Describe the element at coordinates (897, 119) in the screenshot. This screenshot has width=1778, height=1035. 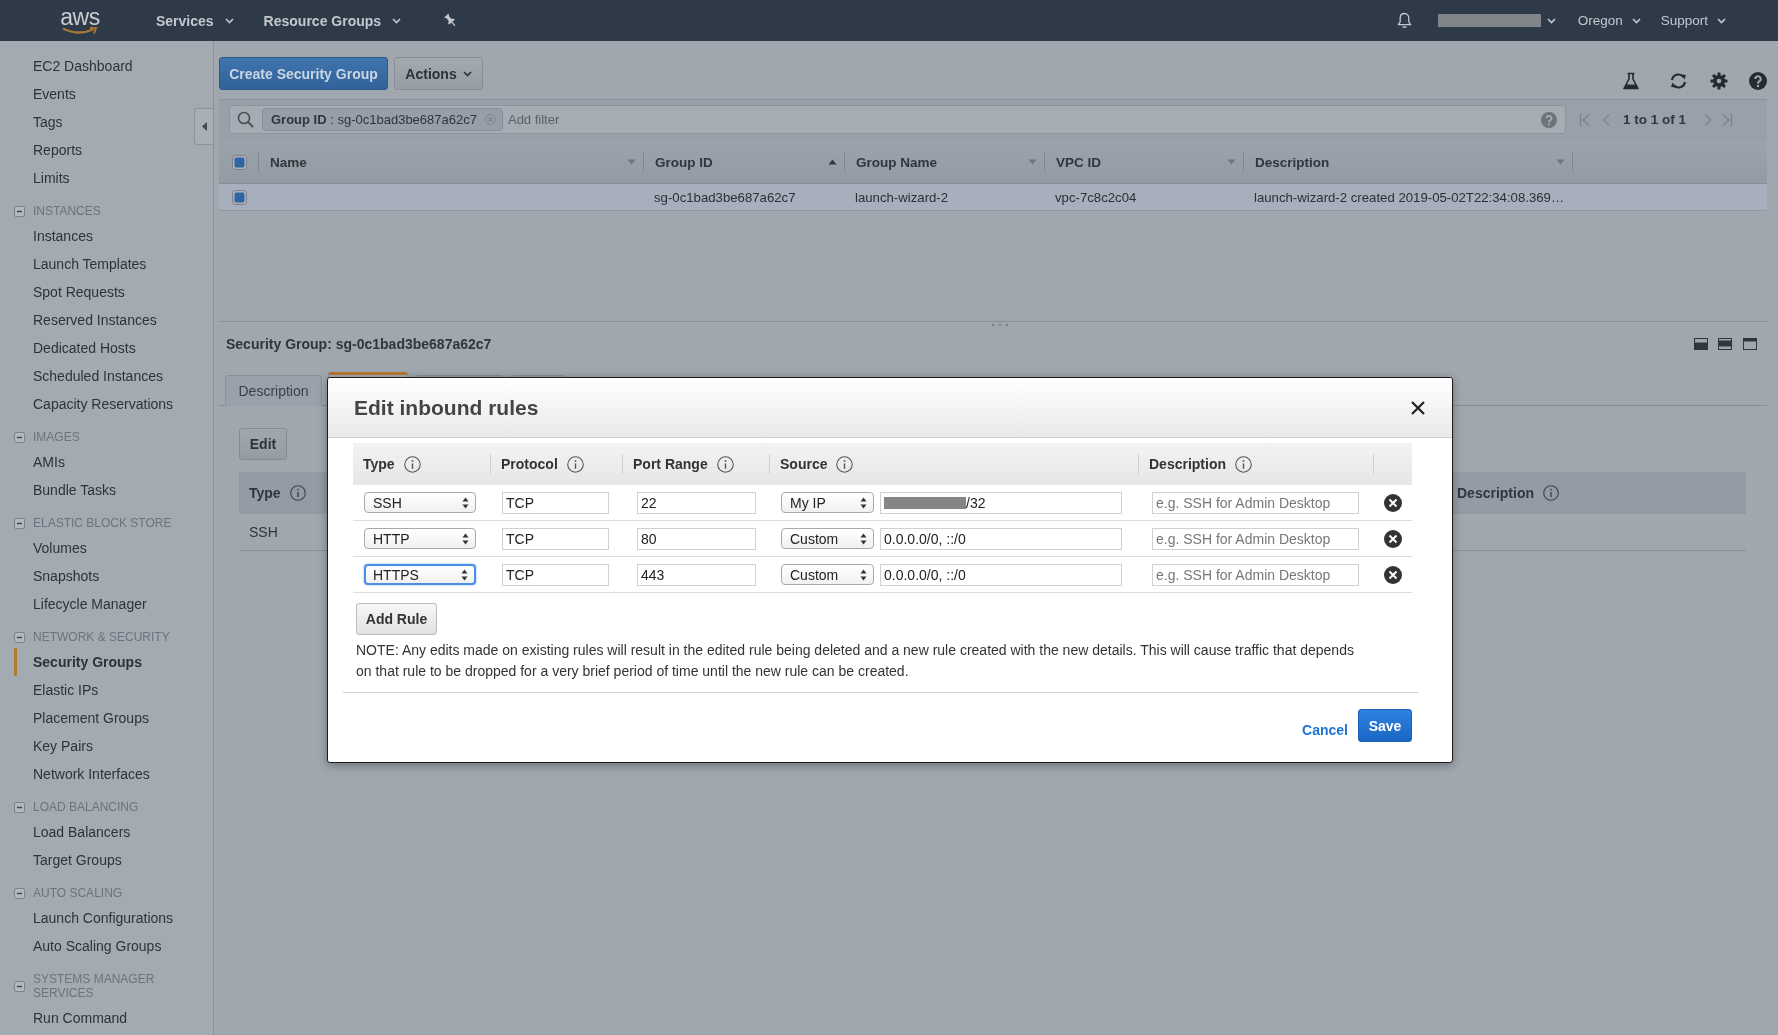
I see `filter-field: Group ID : sg-0c1bad3be687a62c7 Add filter` at that location.